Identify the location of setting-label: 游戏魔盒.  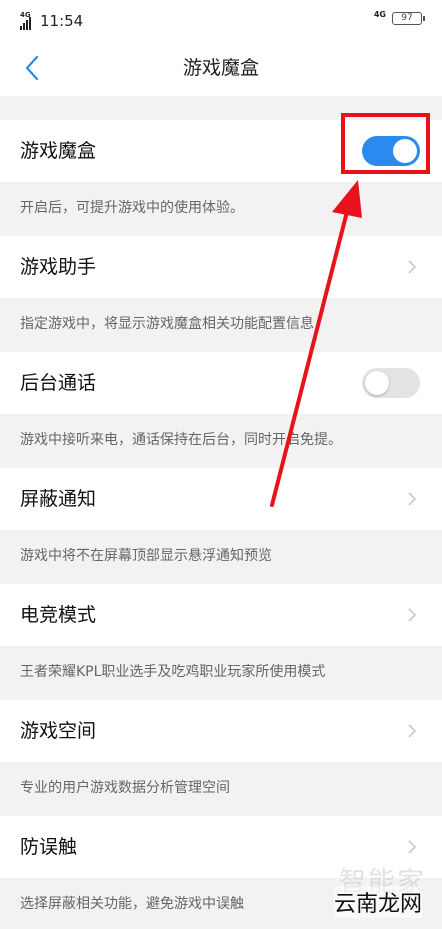
(58, 151).